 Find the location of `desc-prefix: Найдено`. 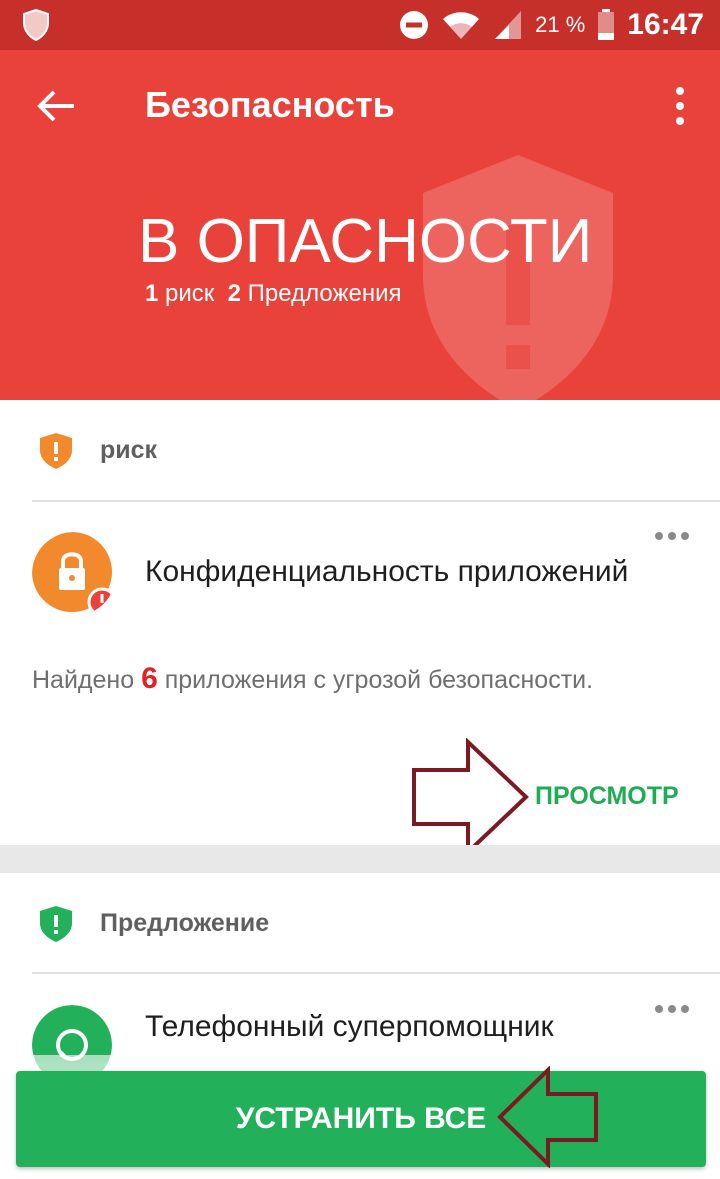

desc-prefix: Найдено is located at coordinates (87, 680).